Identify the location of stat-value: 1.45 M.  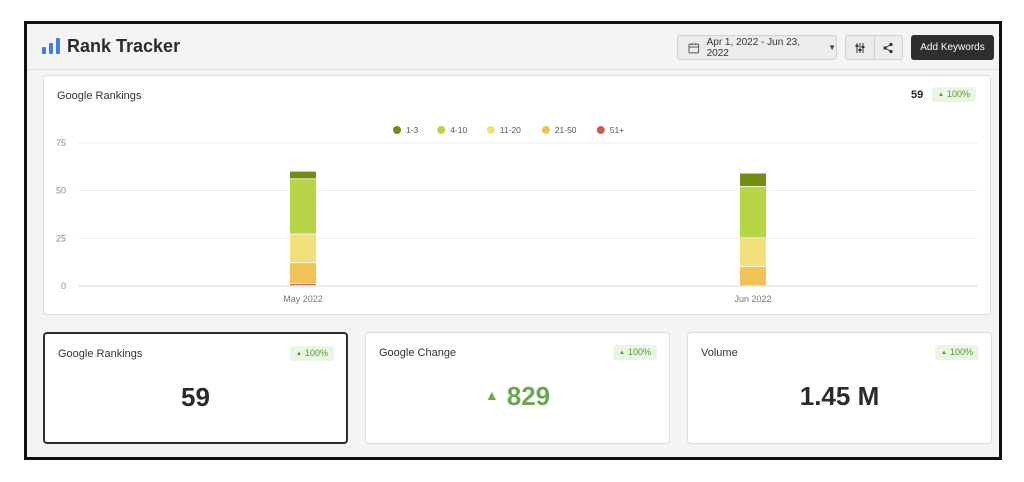
(839, 396).